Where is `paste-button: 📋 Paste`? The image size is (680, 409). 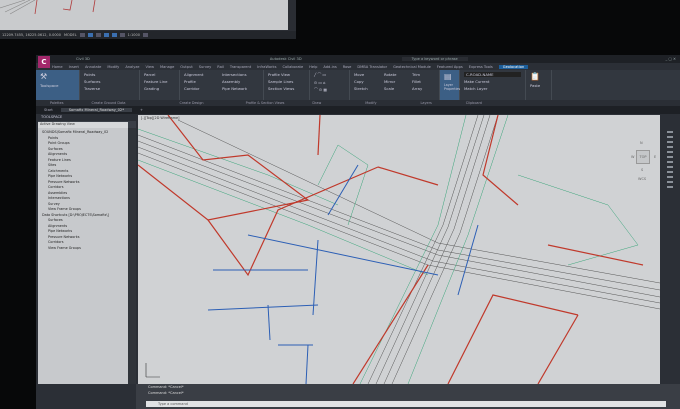 paste-button: 📋 Paste is located at coordinates (539, 85).